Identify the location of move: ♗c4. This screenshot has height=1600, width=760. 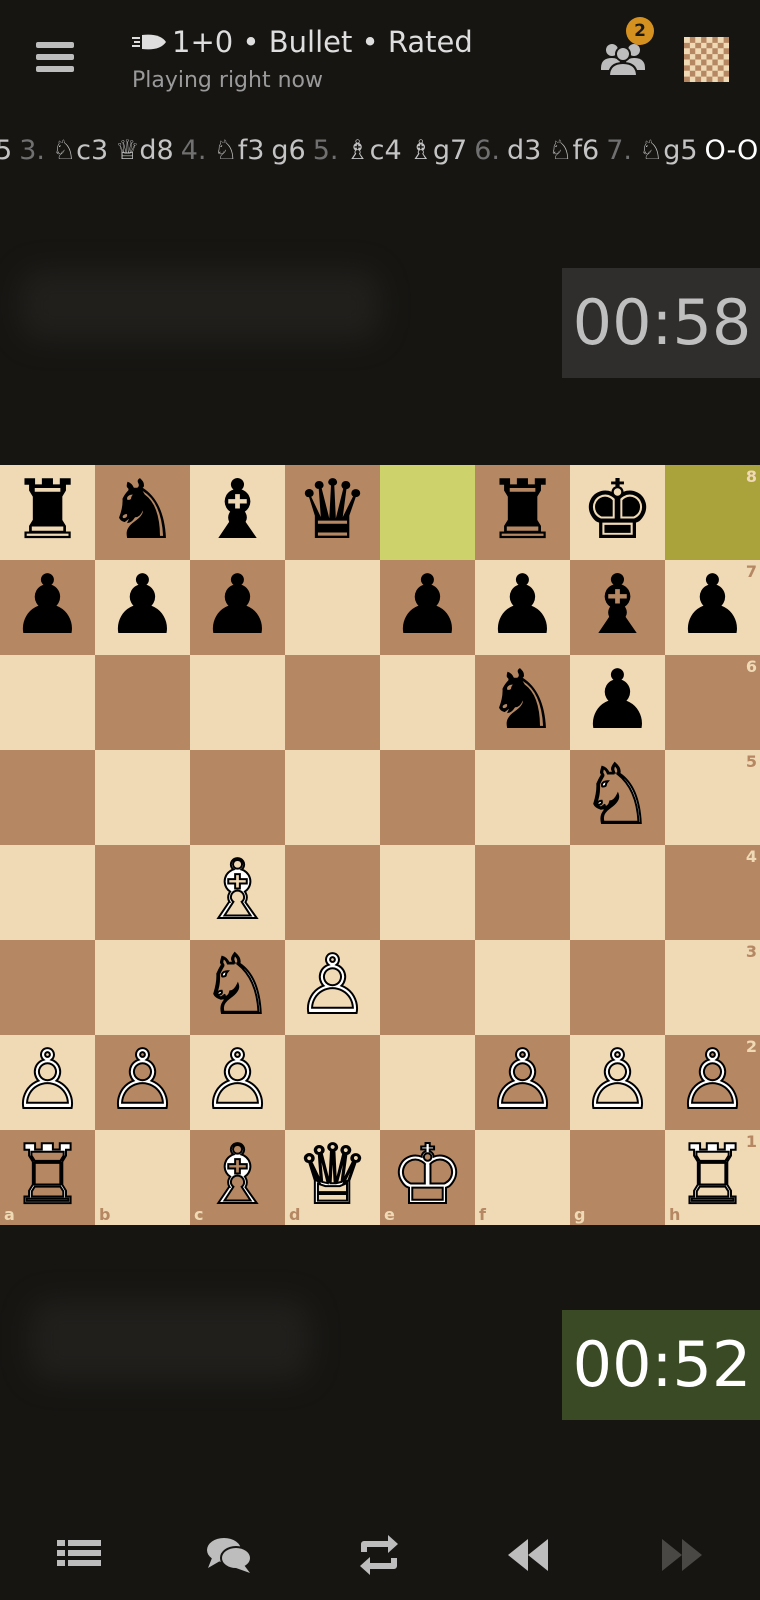
(373, 151).